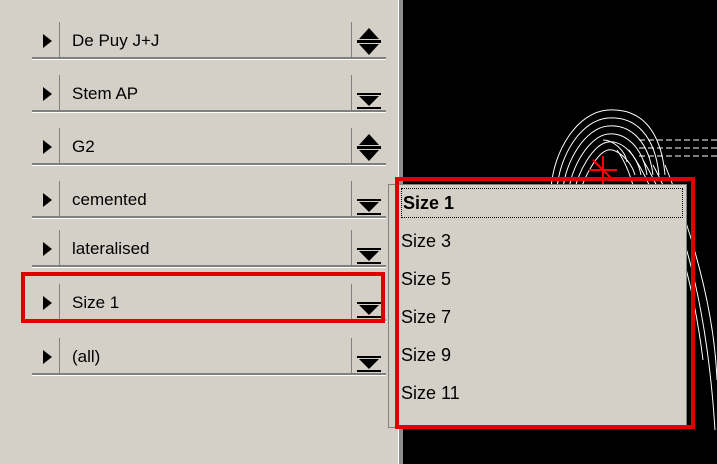 This screenshot has width=717, height=464. Describe the element at coordinates (203, 297) in the screenshot. I see `row-highlight-box` at that location.